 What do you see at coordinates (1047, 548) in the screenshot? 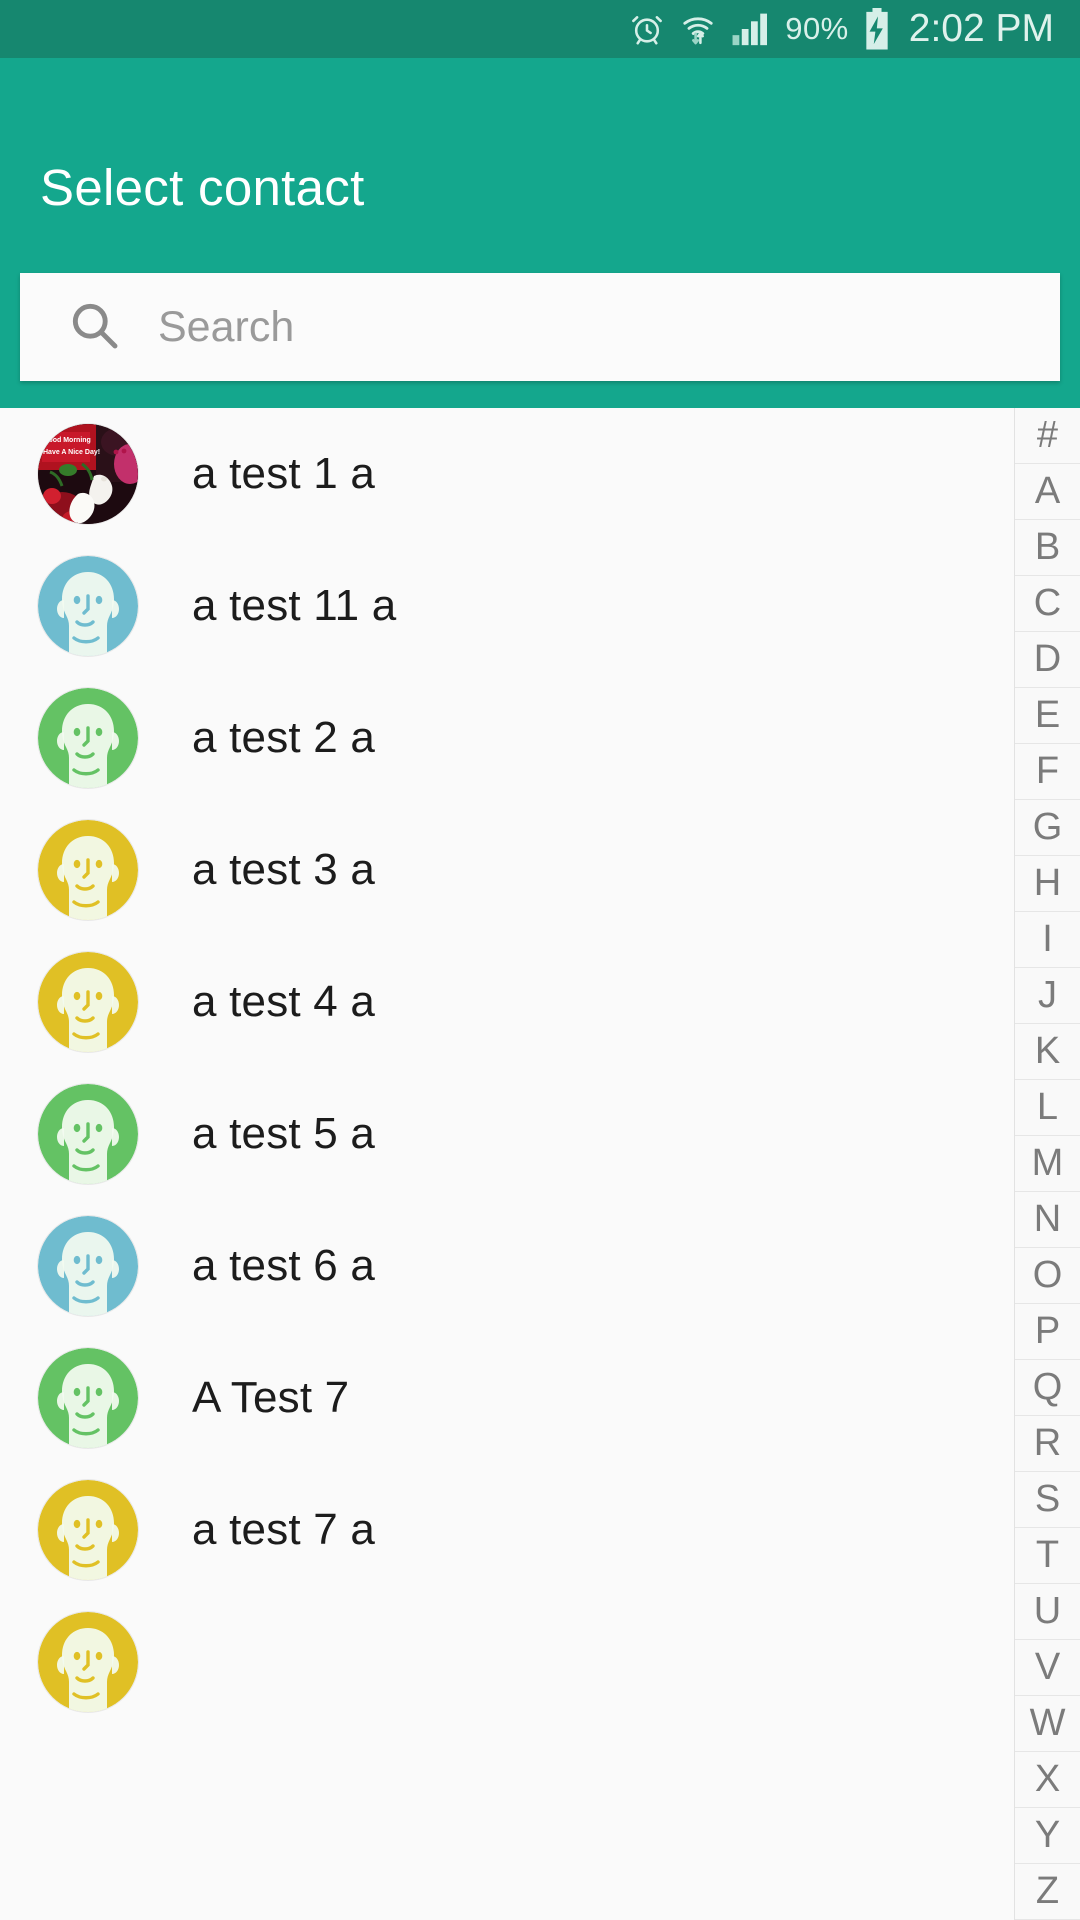
I see `alpha-index-item: B` at bounding box center [1047, 548].